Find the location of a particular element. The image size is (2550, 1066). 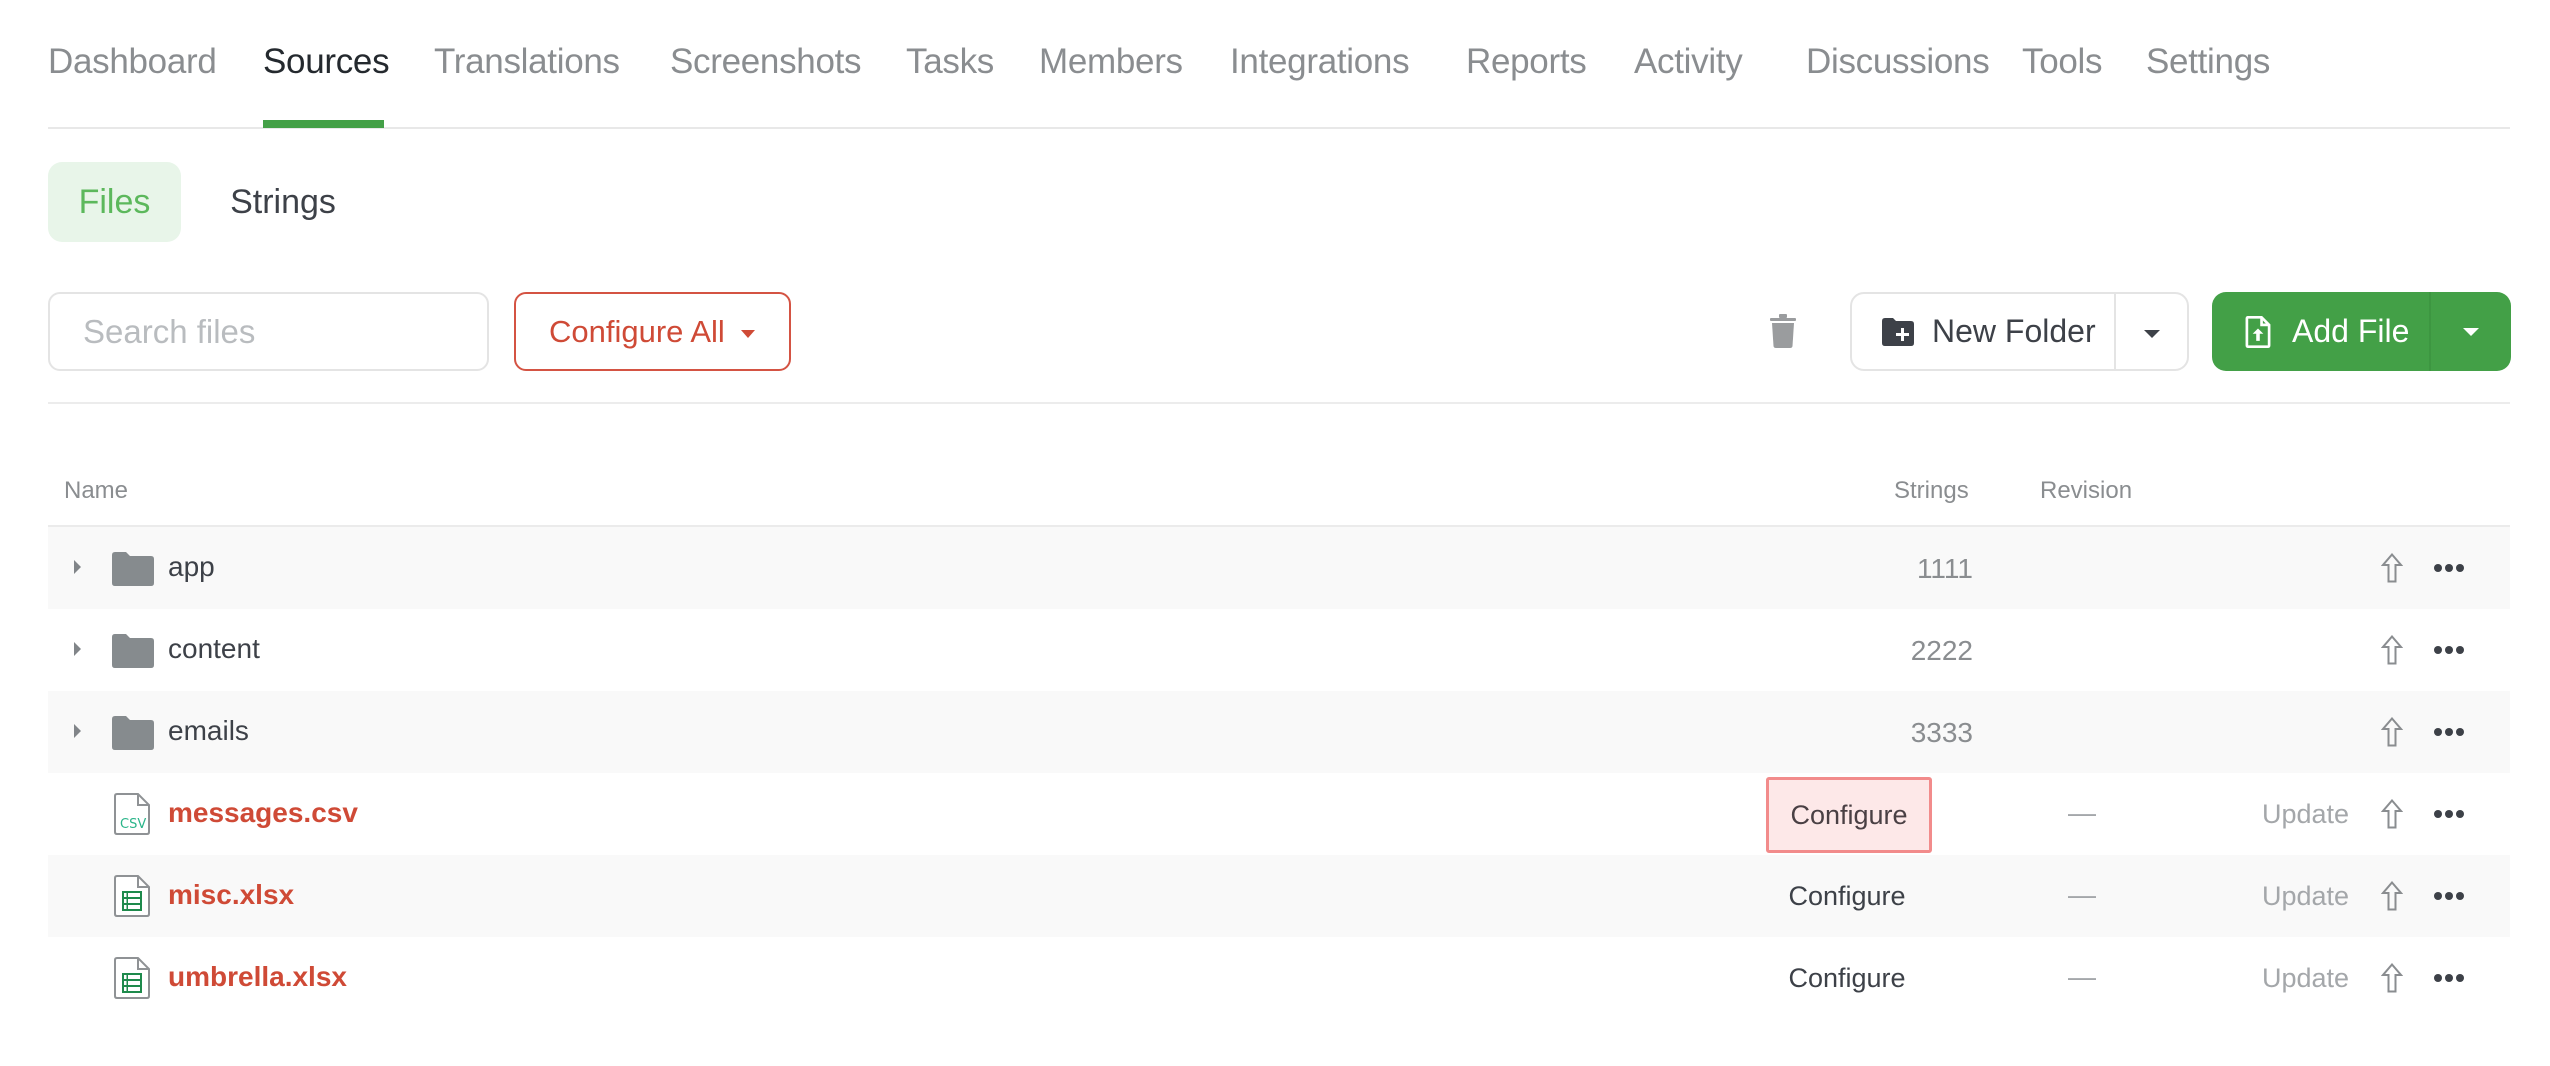

nav-tab-sources: Sources is located at coordinates (326, 62).